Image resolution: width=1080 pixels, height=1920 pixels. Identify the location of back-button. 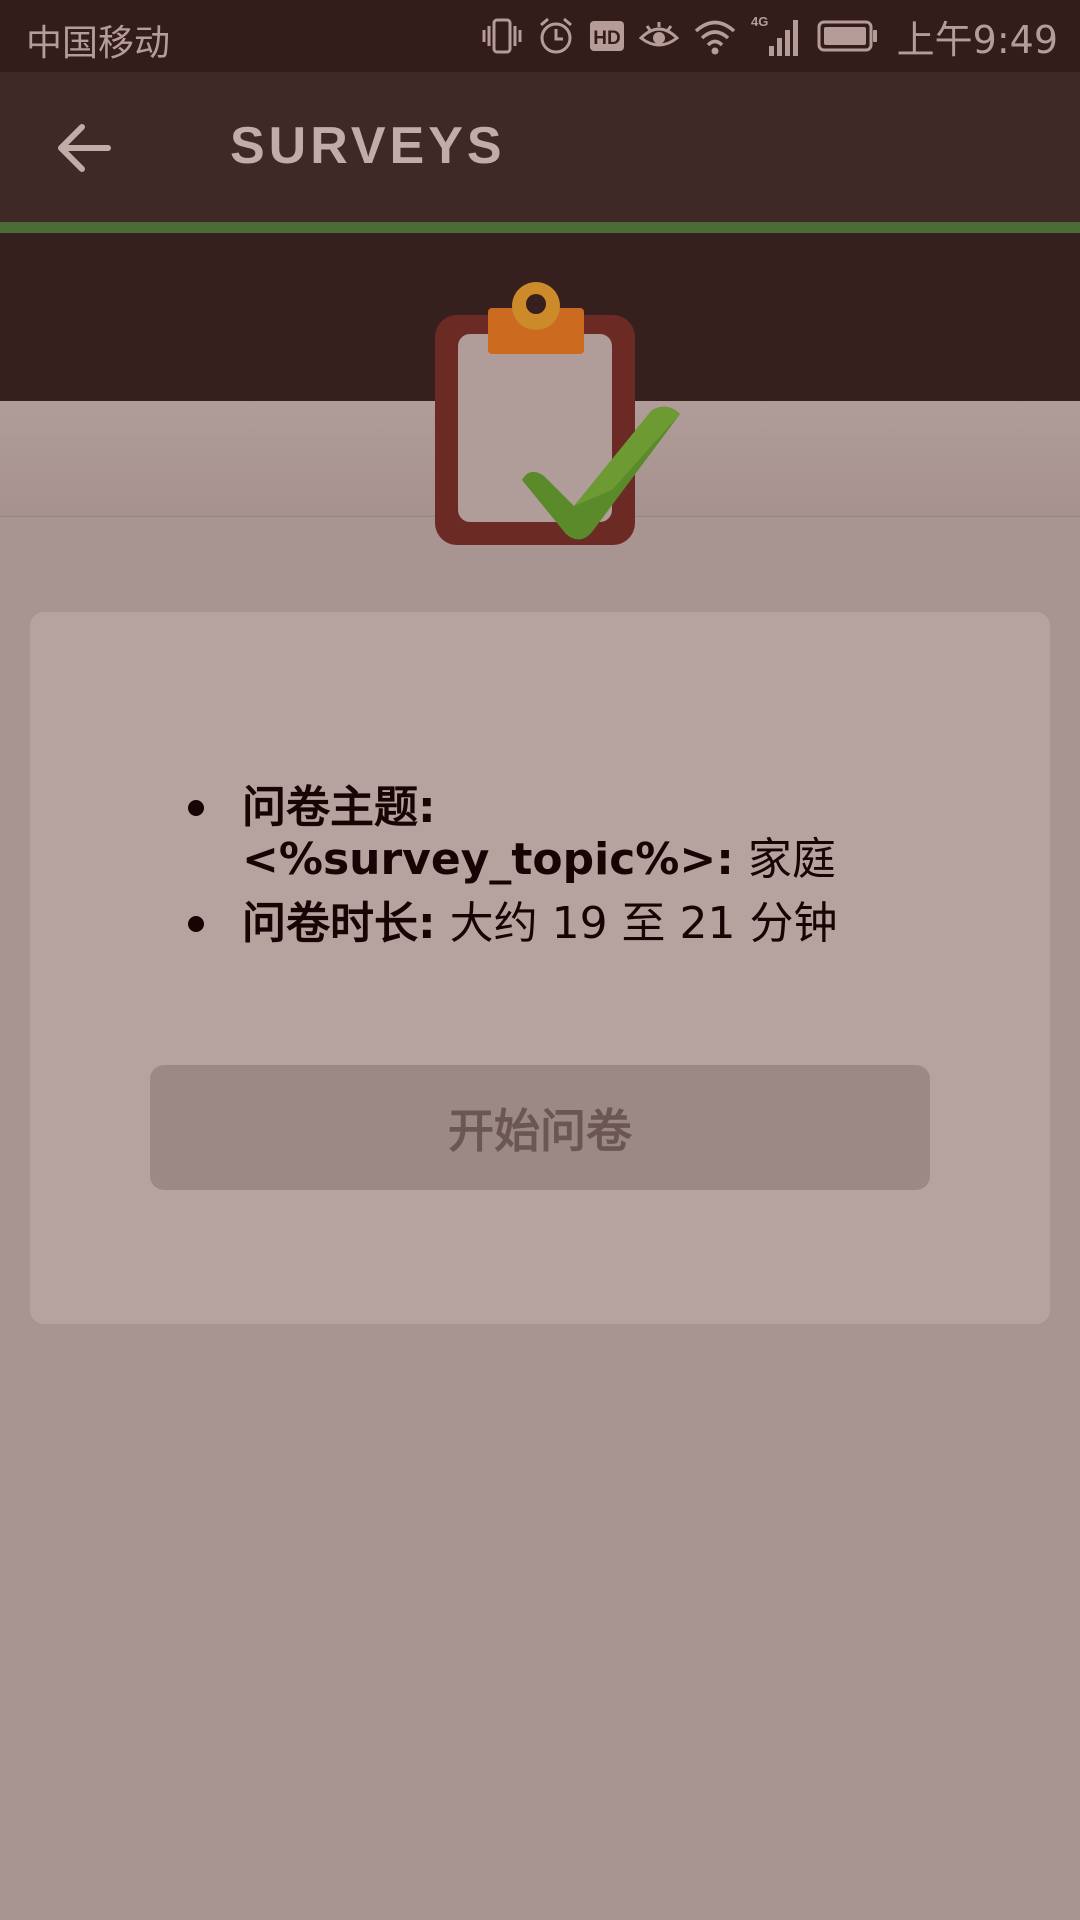
(84, 148).